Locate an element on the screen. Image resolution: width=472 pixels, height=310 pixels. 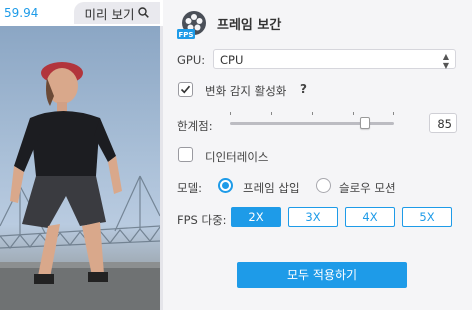
deinterlace-label: 디인터레이스 is located at coordinates (237, 157).